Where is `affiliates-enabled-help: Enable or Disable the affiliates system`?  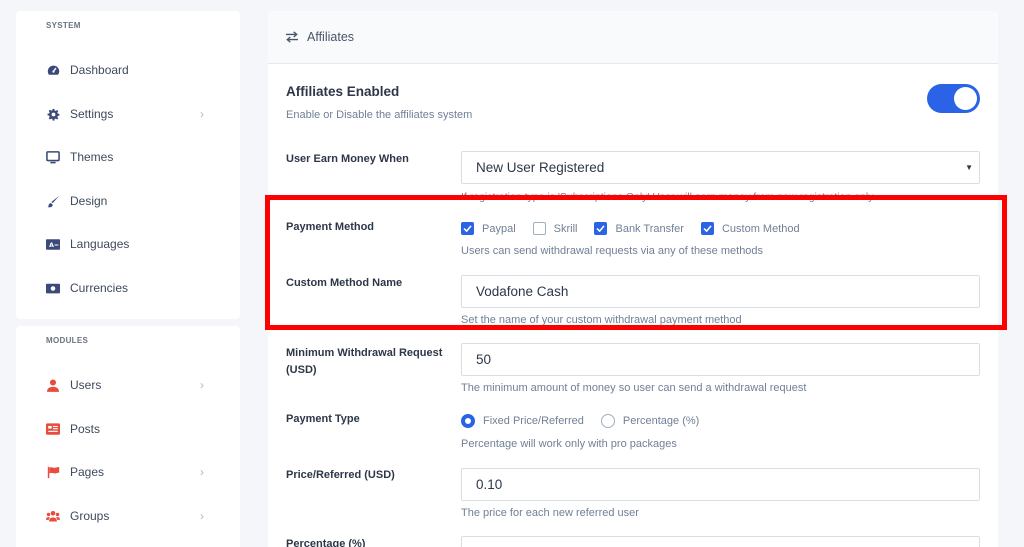
affiliates-enabled-help: Enable or Disable the affiliates system is located at coordinates (379, 115).